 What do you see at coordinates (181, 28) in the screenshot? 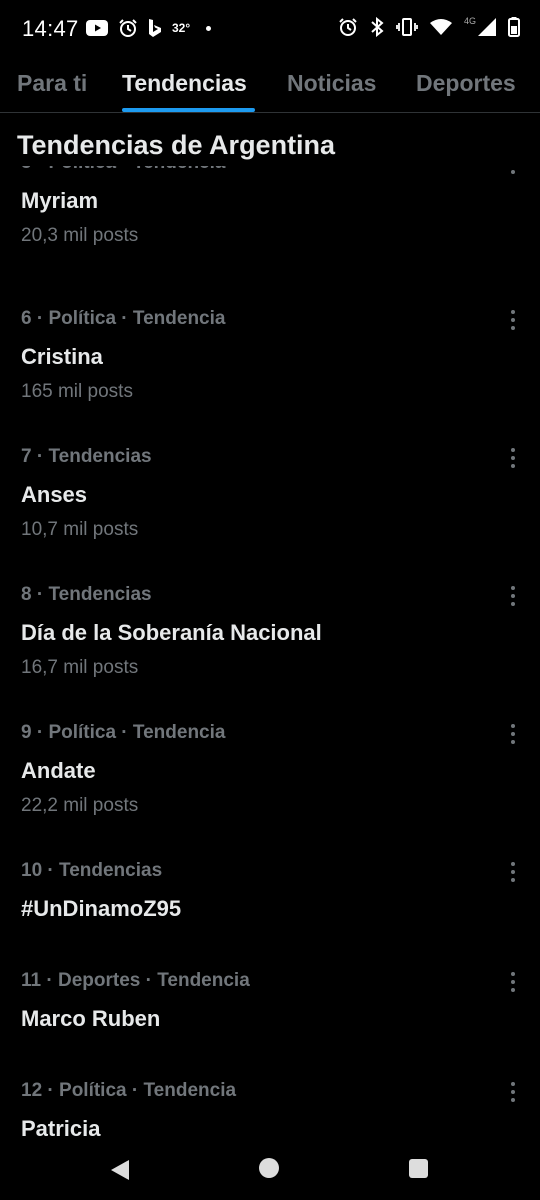
I see `temperature: 32°` at bounding box center [181, 28].